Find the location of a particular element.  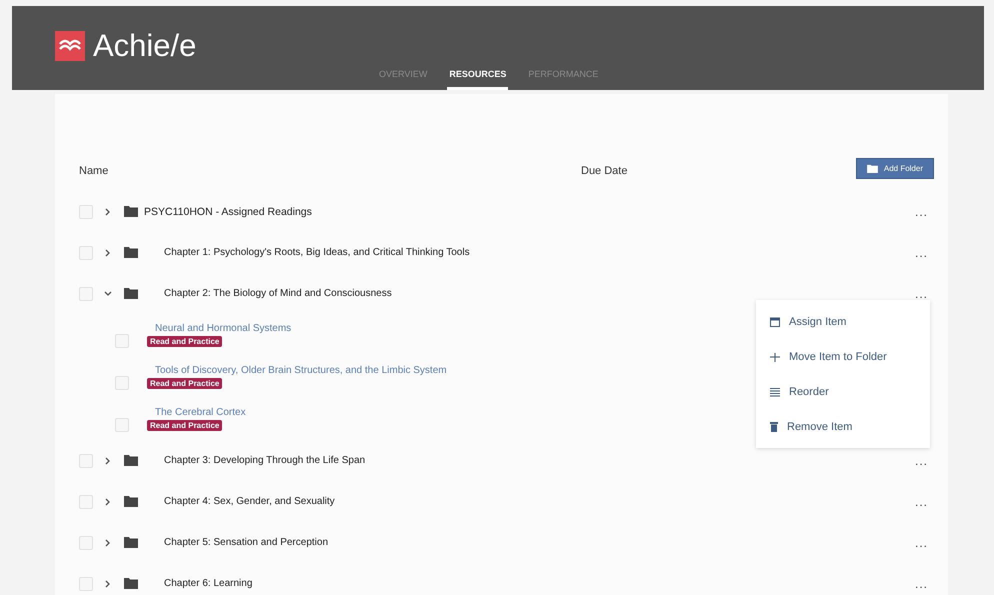

list-icon is located at coordinates (775, 391).